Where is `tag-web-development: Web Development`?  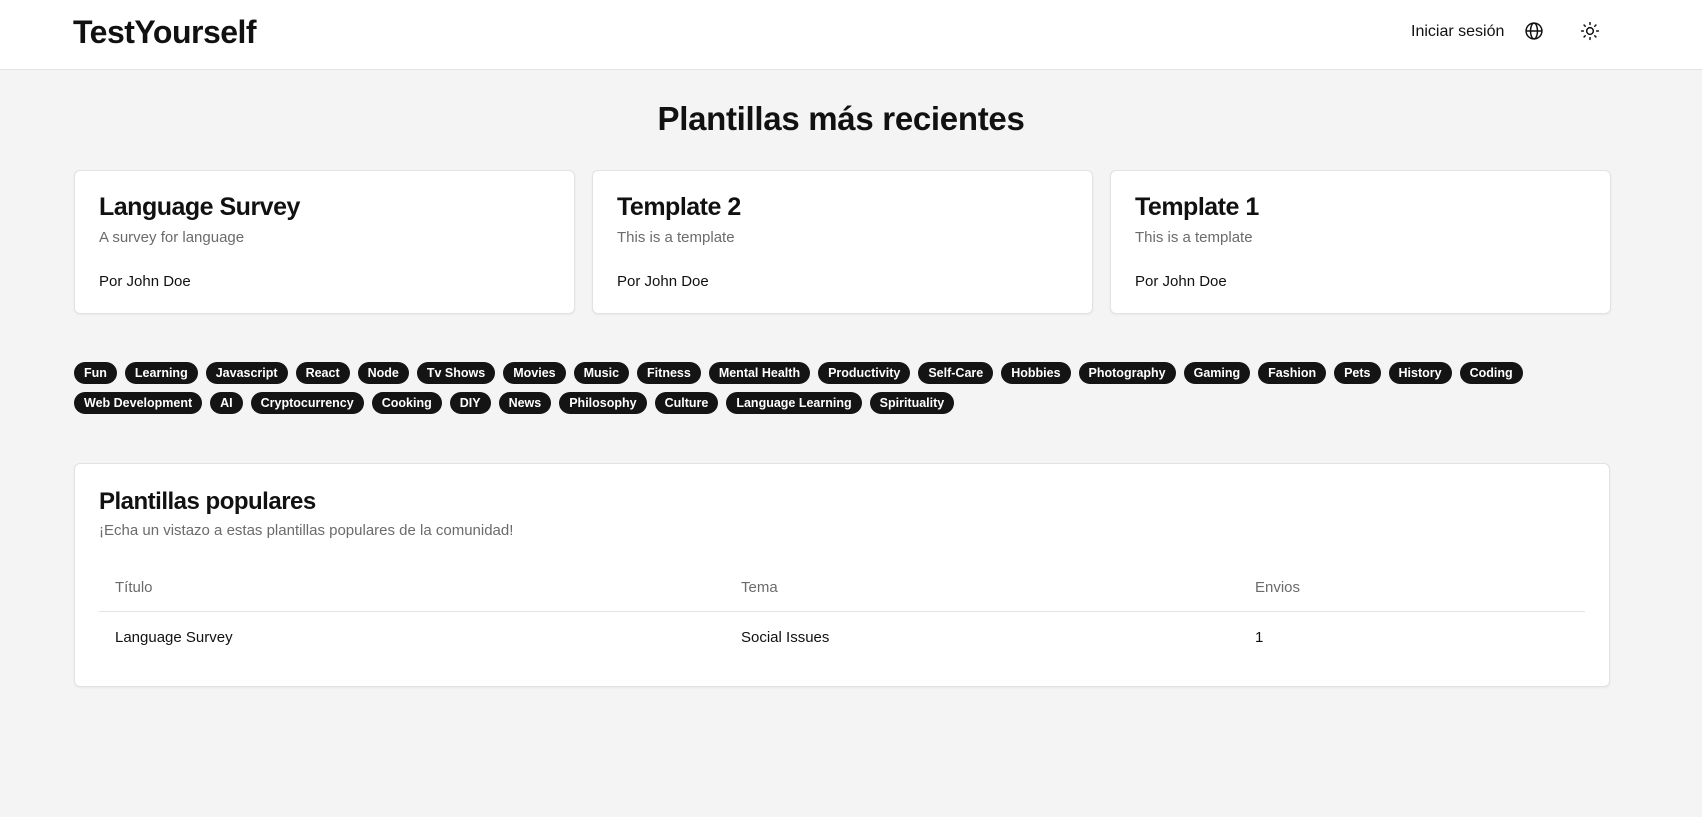
tag-web-development: Web Development is located at coordinates (138, 403).